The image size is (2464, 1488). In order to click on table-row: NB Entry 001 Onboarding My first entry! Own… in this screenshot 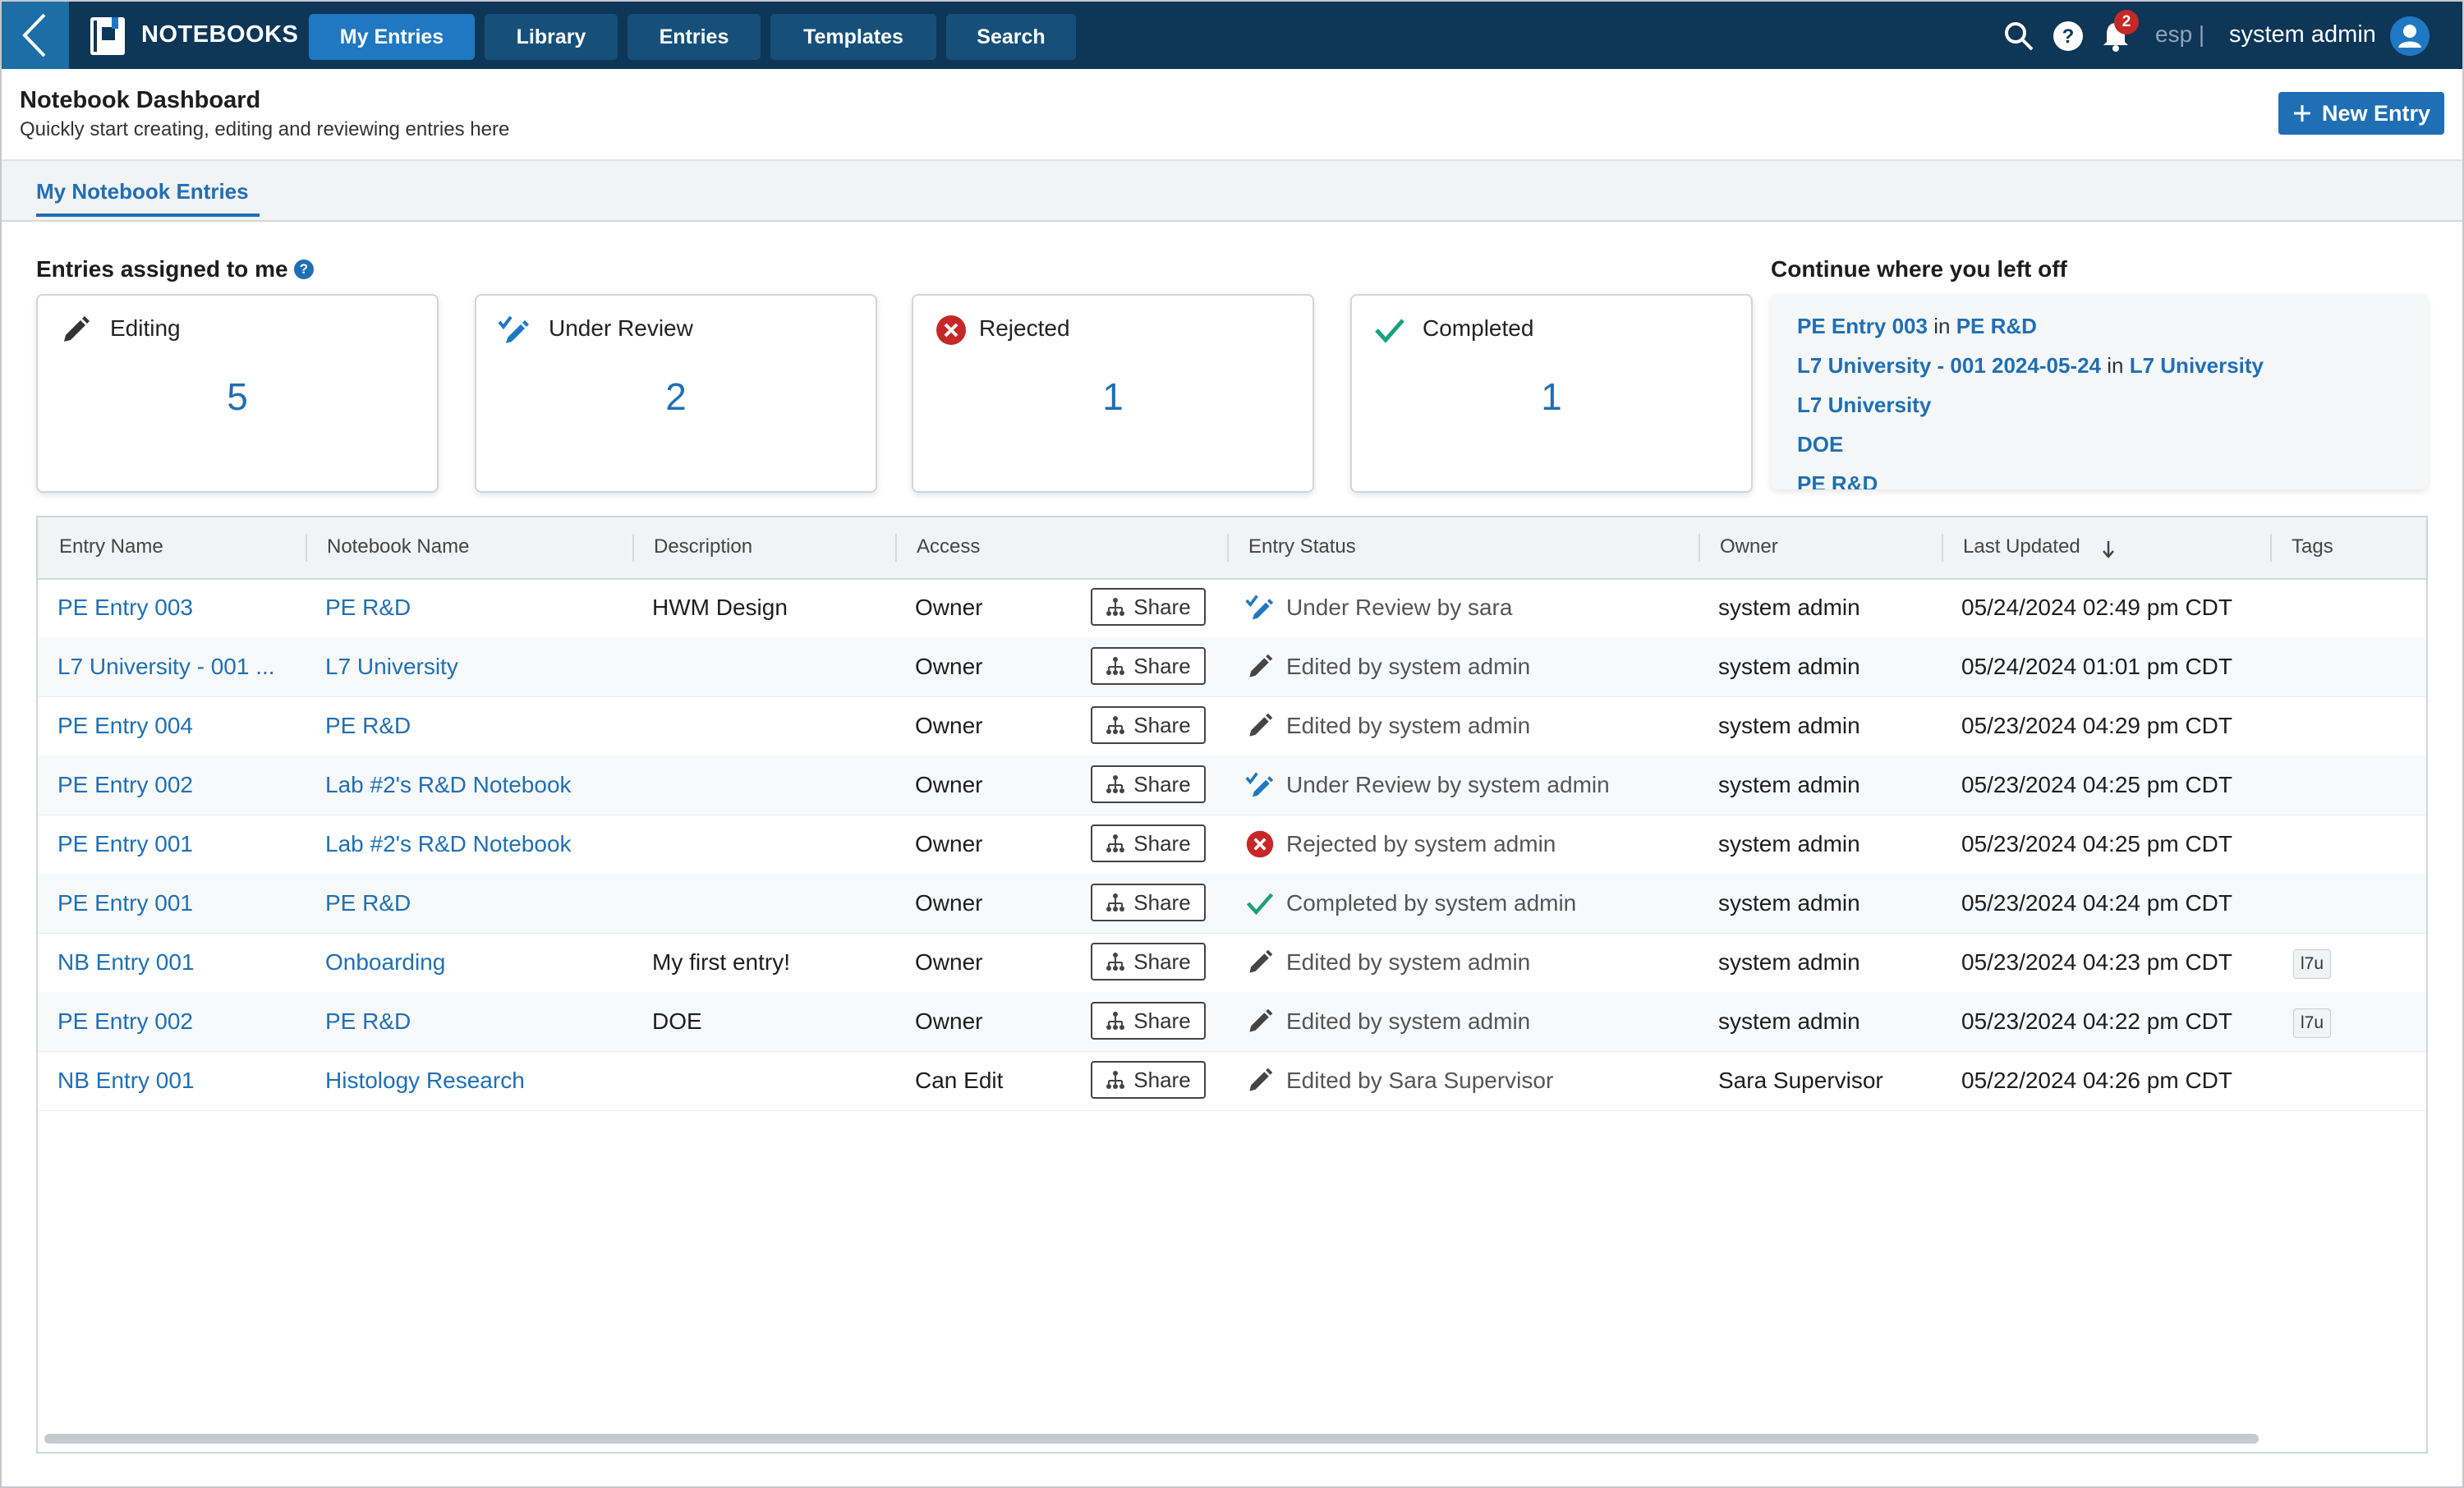, I will do `click(1232, 963)`.